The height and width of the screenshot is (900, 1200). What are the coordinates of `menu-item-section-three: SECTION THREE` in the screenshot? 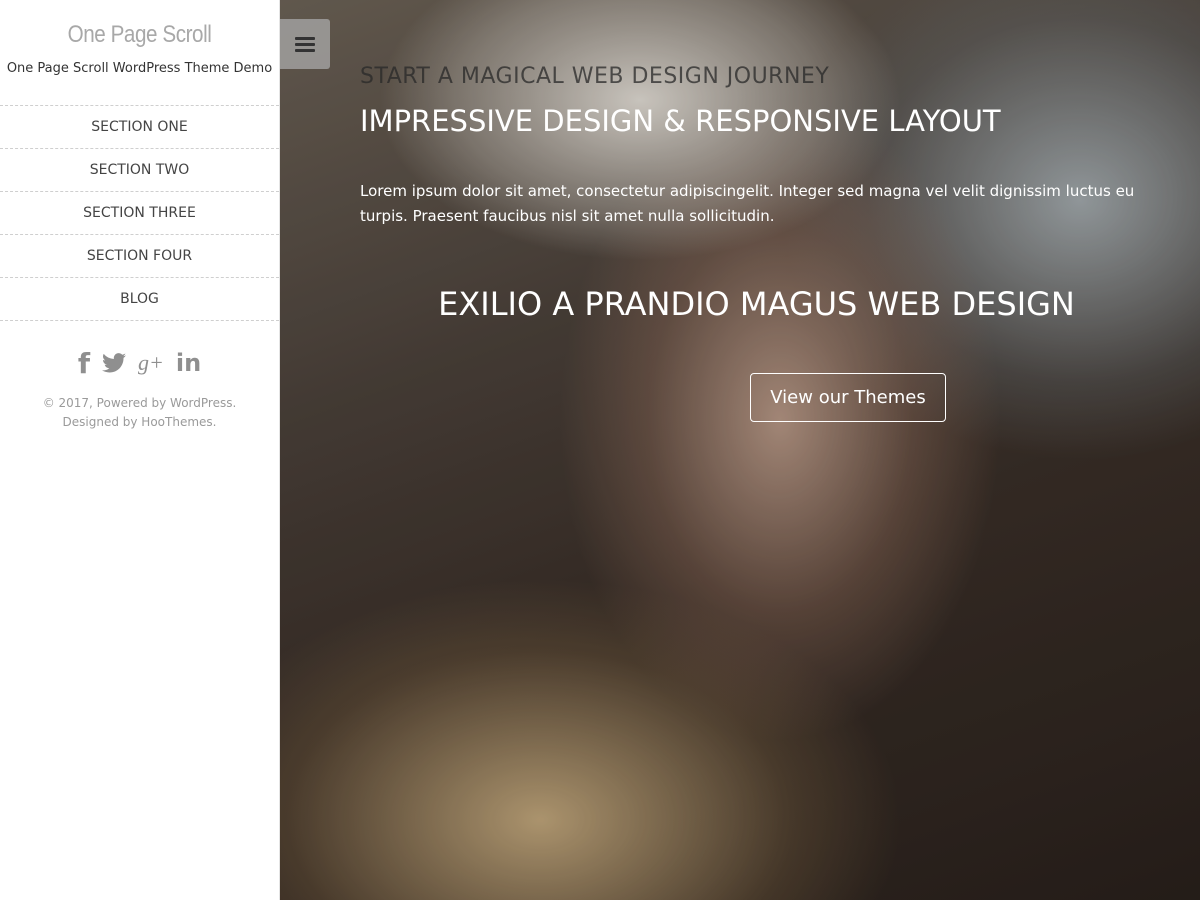 It's located at (139, 213).